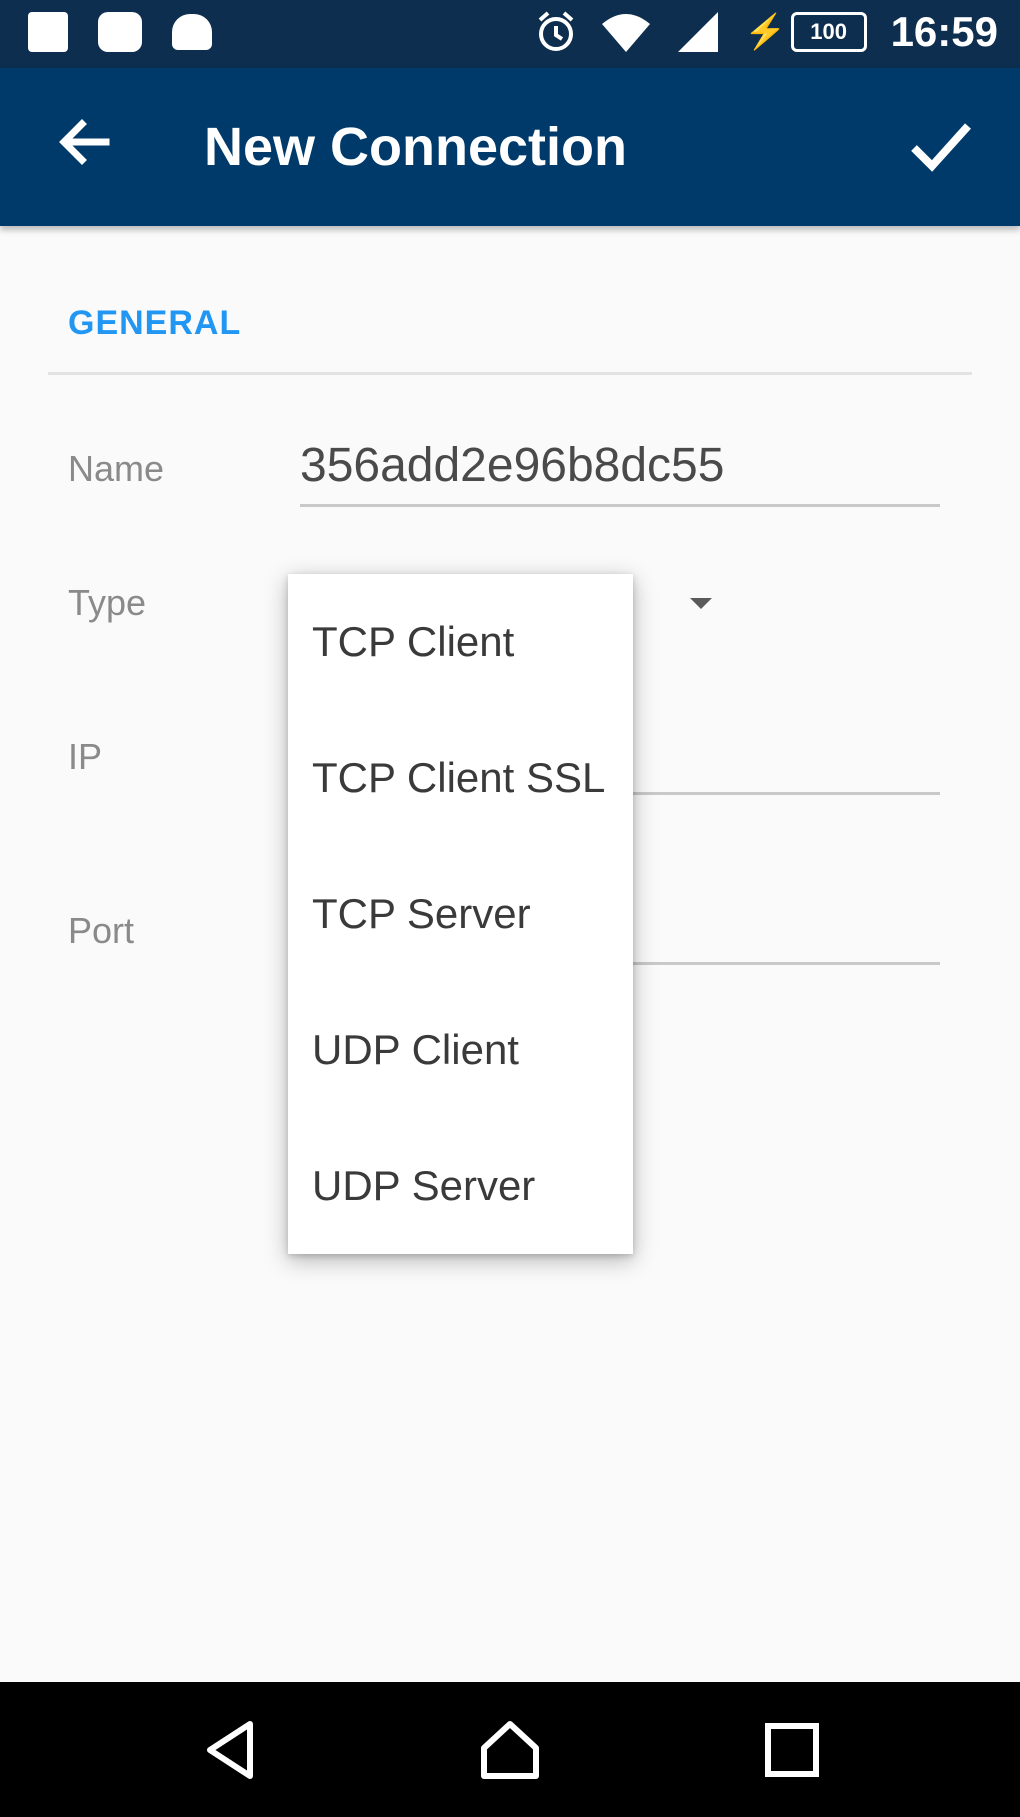 Image resolution: width=1020 pixels, height=1817 pixels. What do you see at coordinates (698, 32) in the screenshot?
I see `signal-icon` at bounding box center [698, 32].